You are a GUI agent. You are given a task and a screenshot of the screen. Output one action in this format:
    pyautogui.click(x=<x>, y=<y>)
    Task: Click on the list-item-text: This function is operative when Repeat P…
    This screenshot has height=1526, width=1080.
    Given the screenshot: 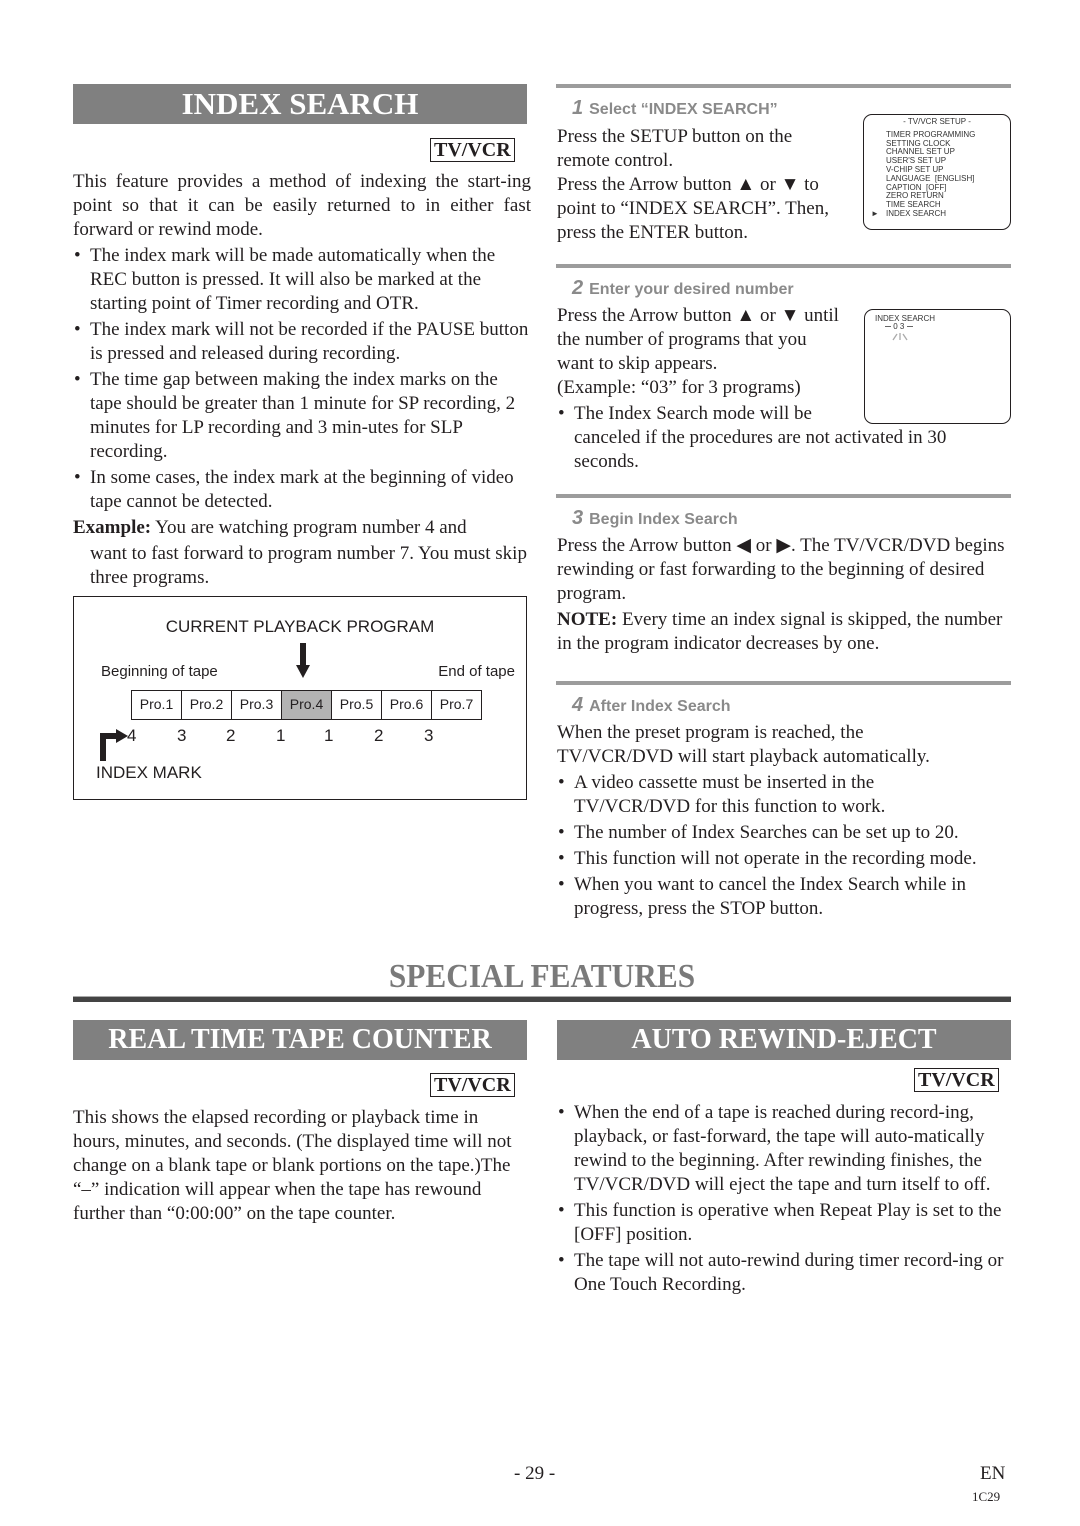 What is the action you would take?
    pyautogui.click(x=788, y=1222)
    